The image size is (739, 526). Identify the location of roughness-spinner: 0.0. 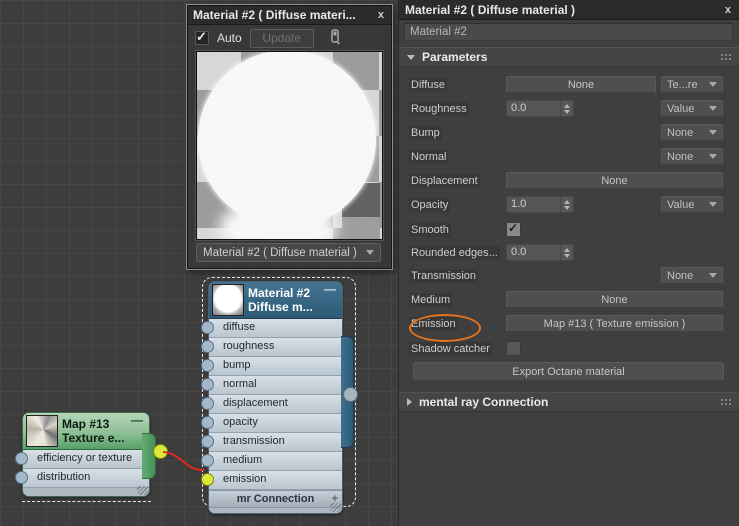
(540, 108).